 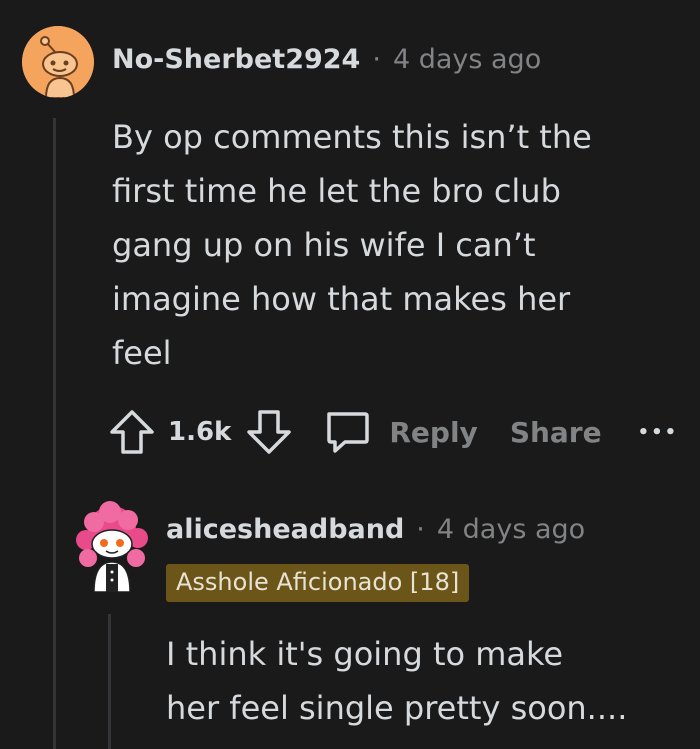 What do you see at coordinates (54, 433) in the screenshot?
I see `thread-line` at bounding box center [54, 433].